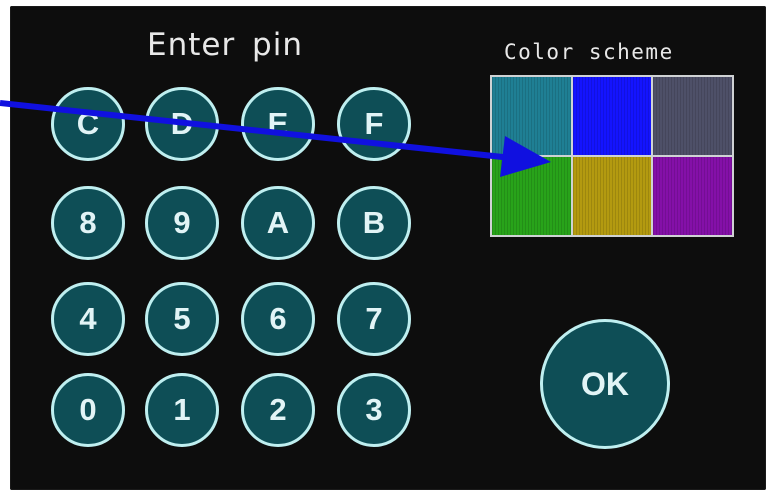 Image resolution: width=774 pixels, height=497 pixels. I want to click on swatch-blue, so click(612, 116).